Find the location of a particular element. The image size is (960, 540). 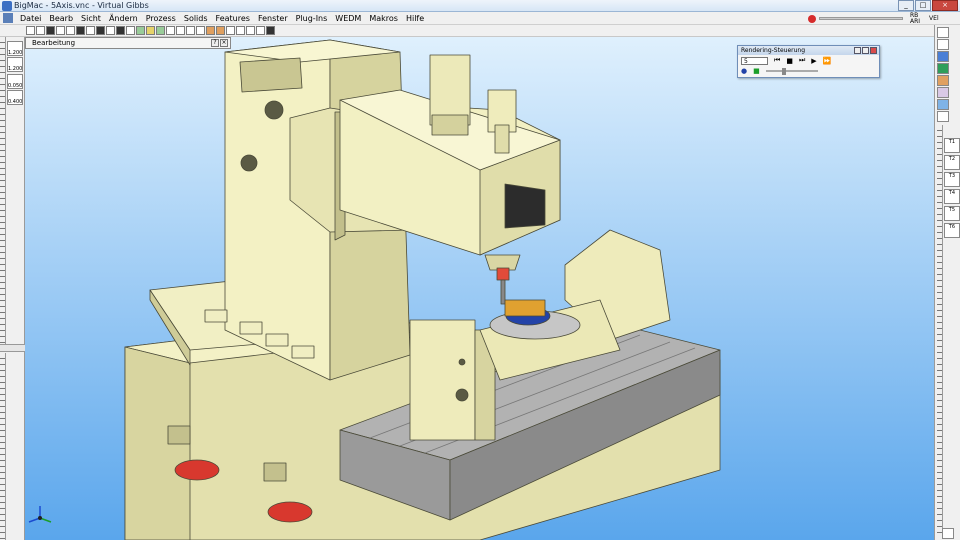

menu-aendern: Ändern is located at coordinates (123, 18).